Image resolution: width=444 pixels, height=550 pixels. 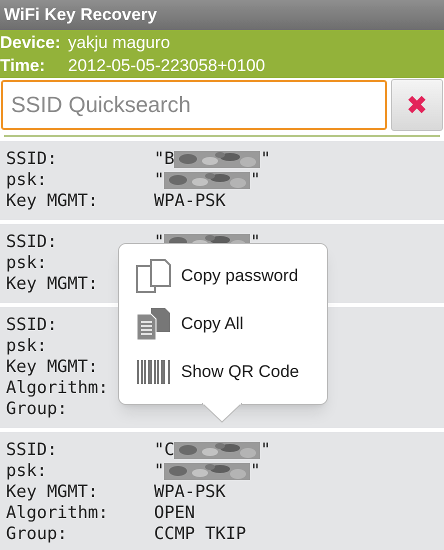 I want to click on info-value: 2012-05-05-223058+0100, so click(x=167, y=66).